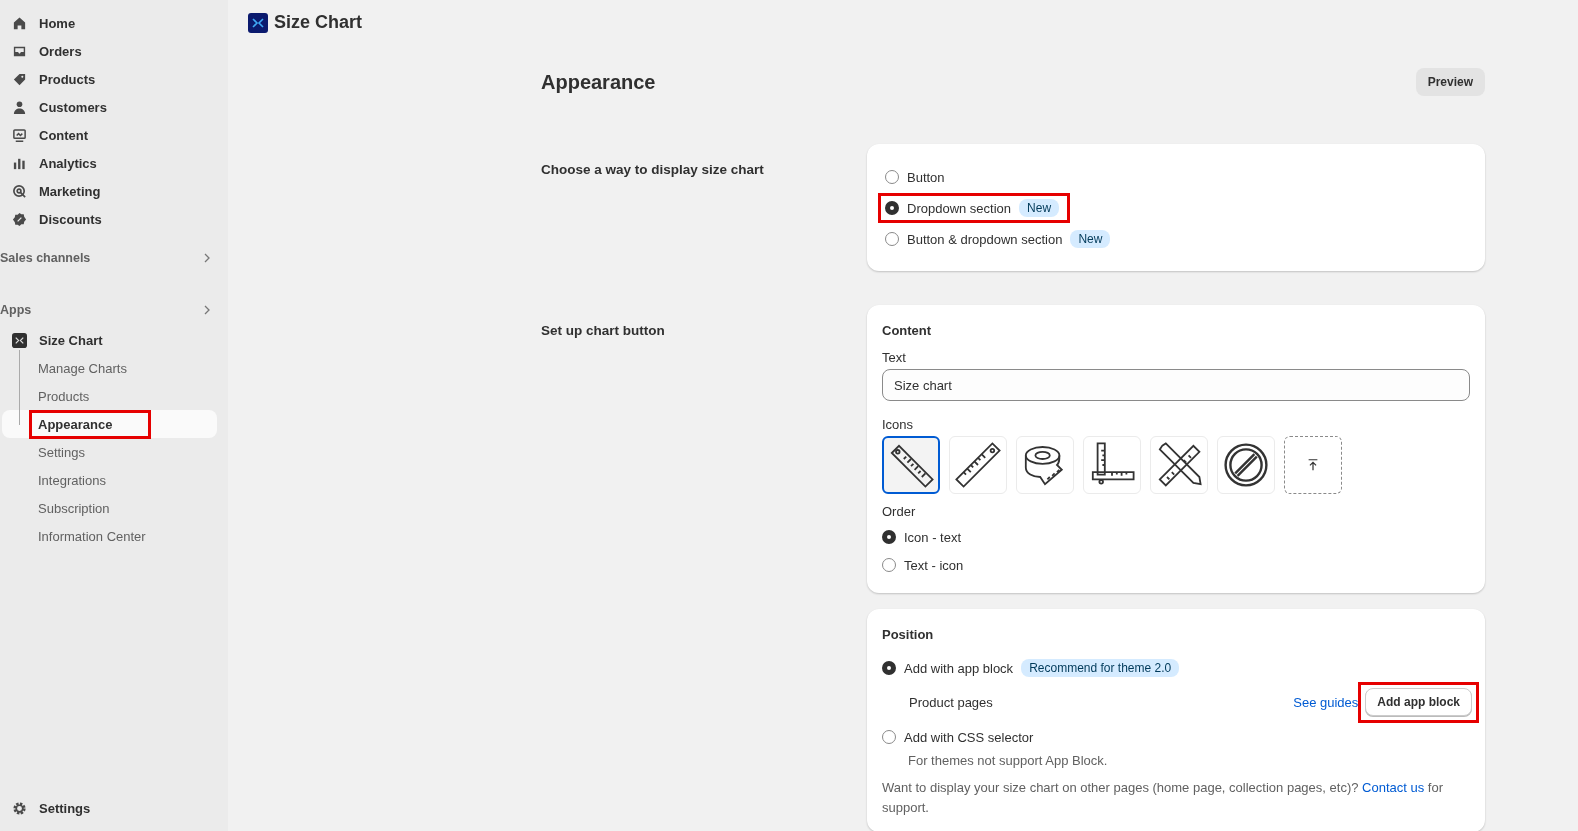 This screenshot has width=1578, height=831. What do you see at coordinates (114, 163) in the screenshot?
I see `nav-item: Analytics` at bounding box center [114, 163].